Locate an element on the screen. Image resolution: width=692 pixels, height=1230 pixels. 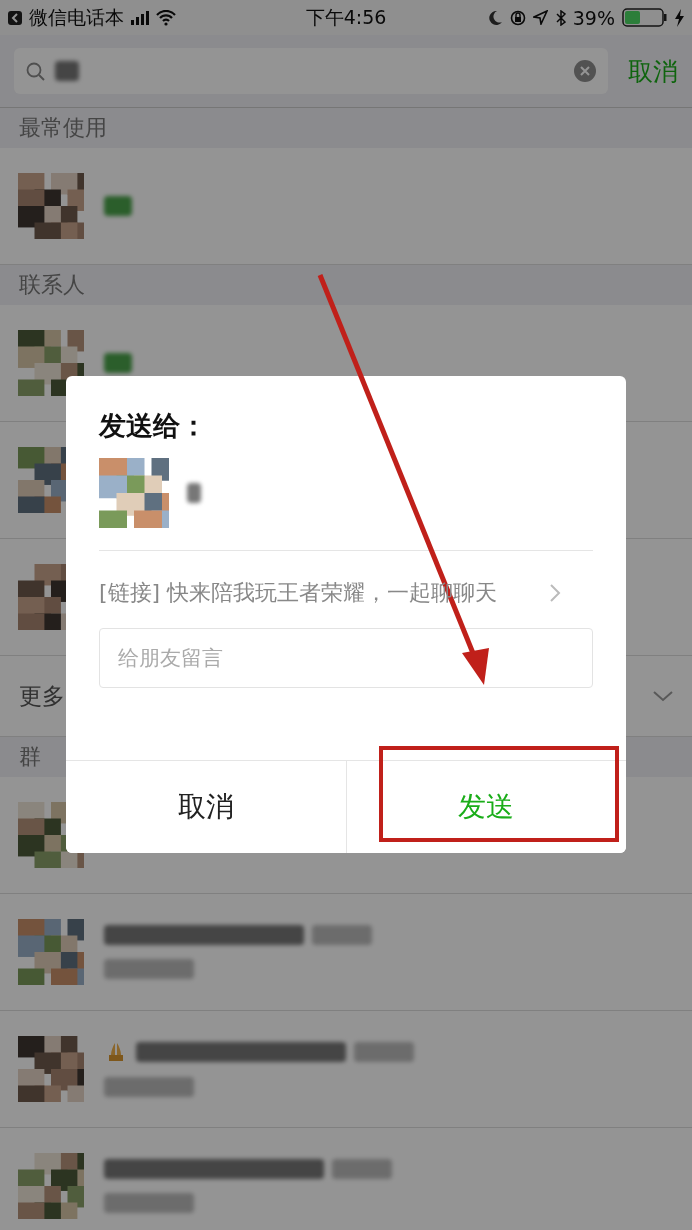
section-header: 联系人 is located at coordinates (346, 285).